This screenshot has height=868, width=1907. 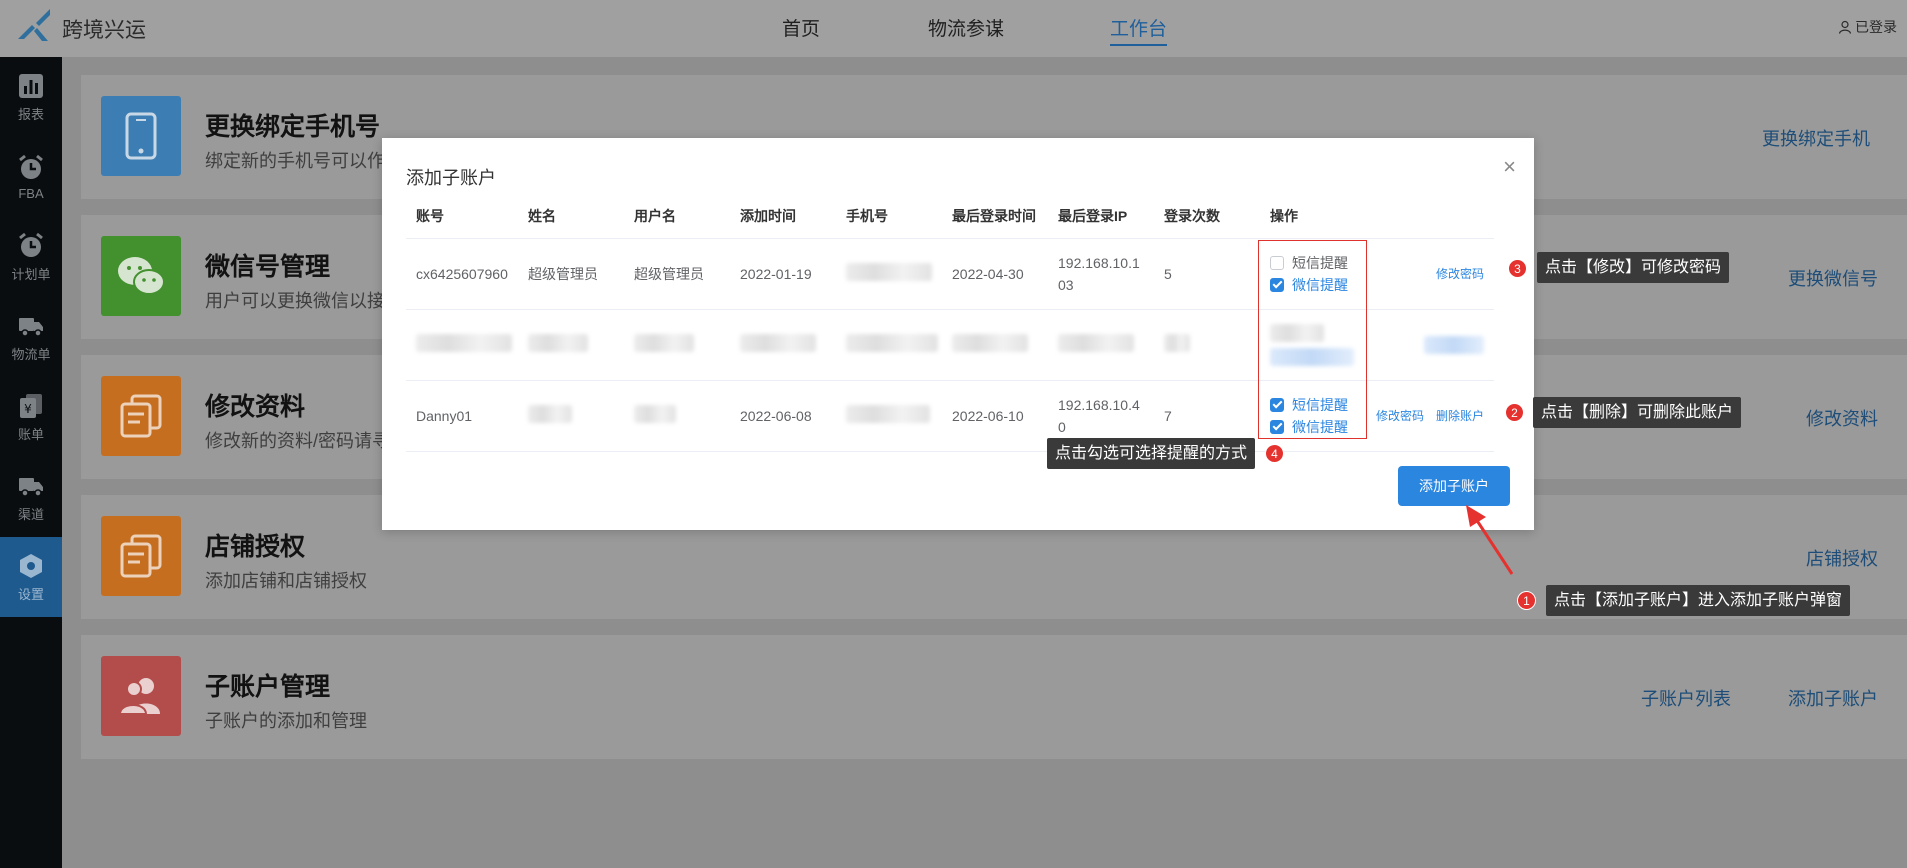 What do you see at coordinates (31, 85) in the screenshot?
I see `bar-chart-icon` at bounding box center [31, 85].